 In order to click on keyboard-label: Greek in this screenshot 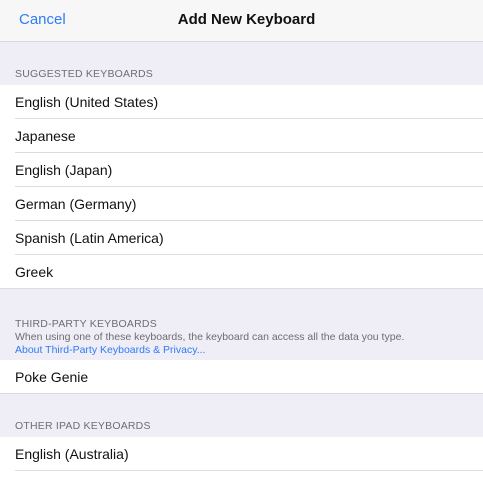, I will do `click(34, 272)`.